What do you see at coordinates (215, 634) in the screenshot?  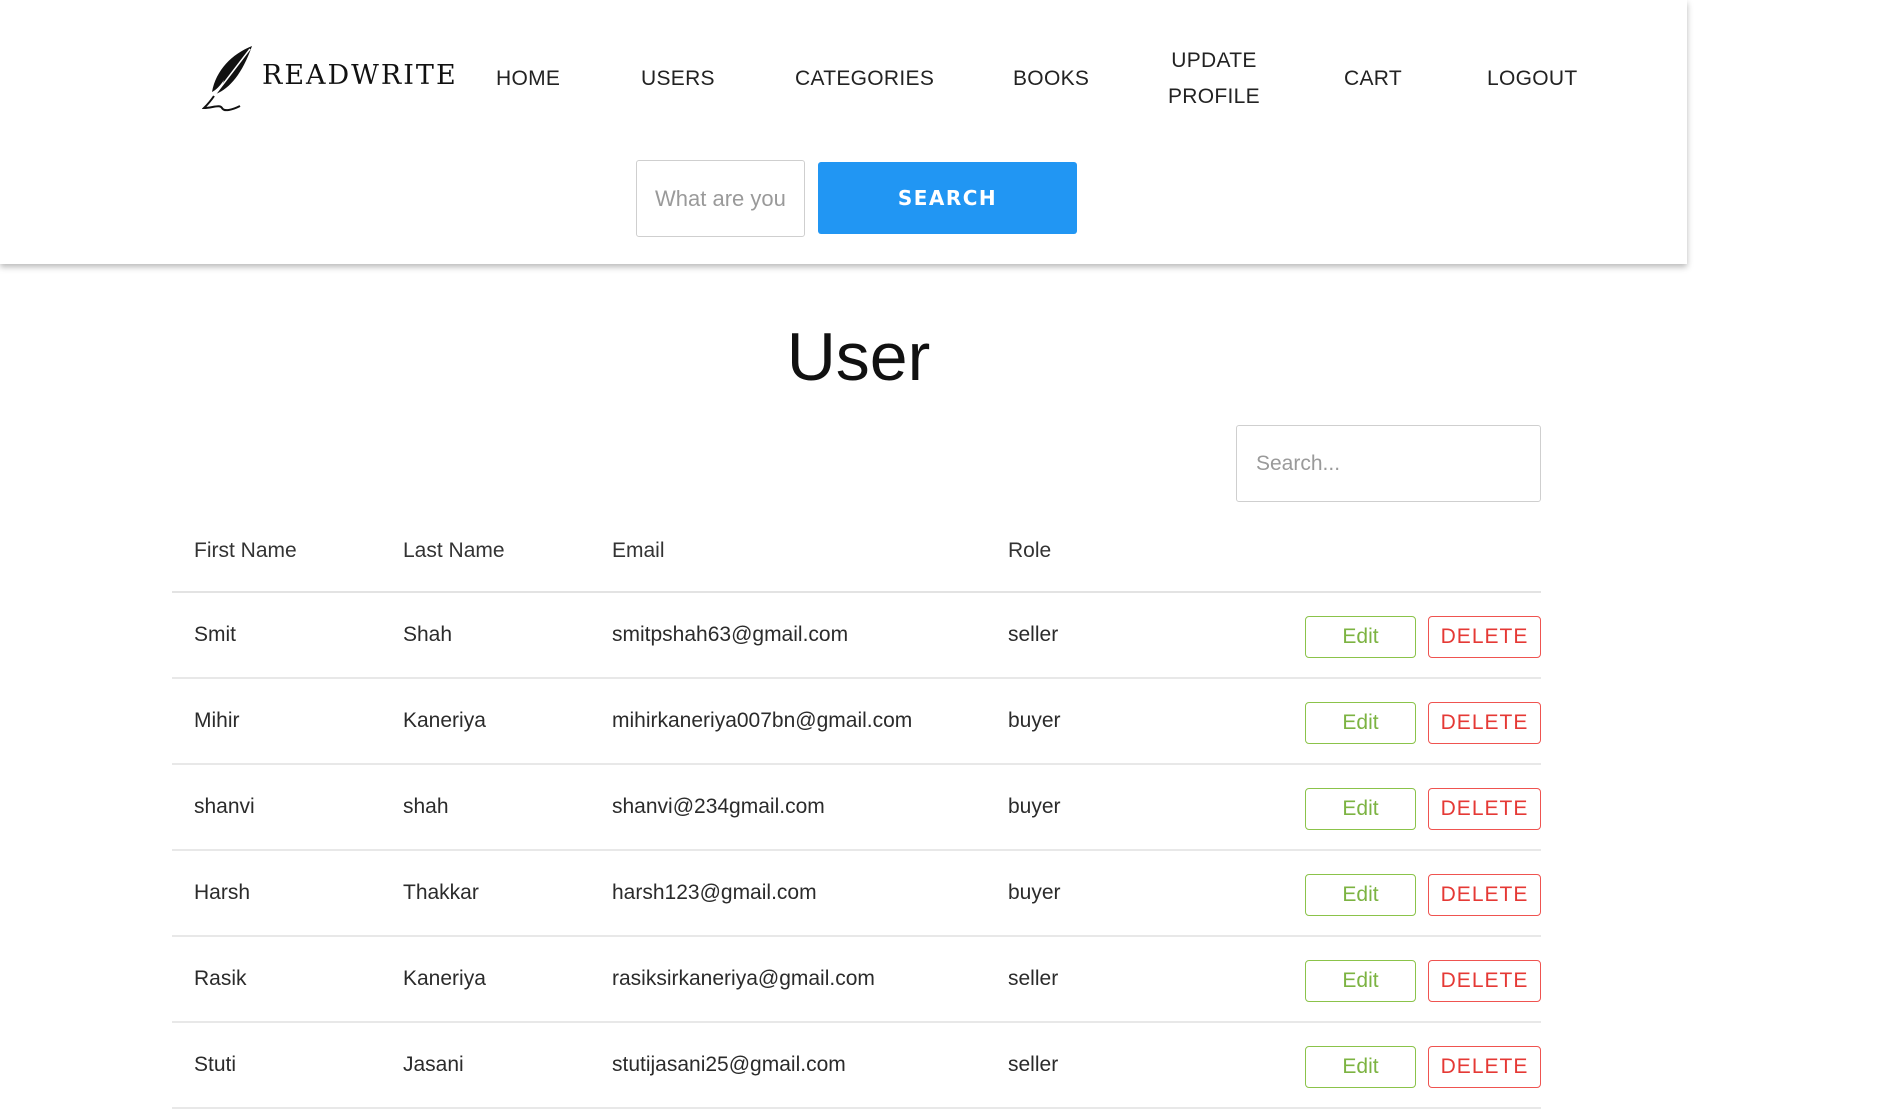 I see `cell-first-name: Smit` at bounding box center [215, 634].